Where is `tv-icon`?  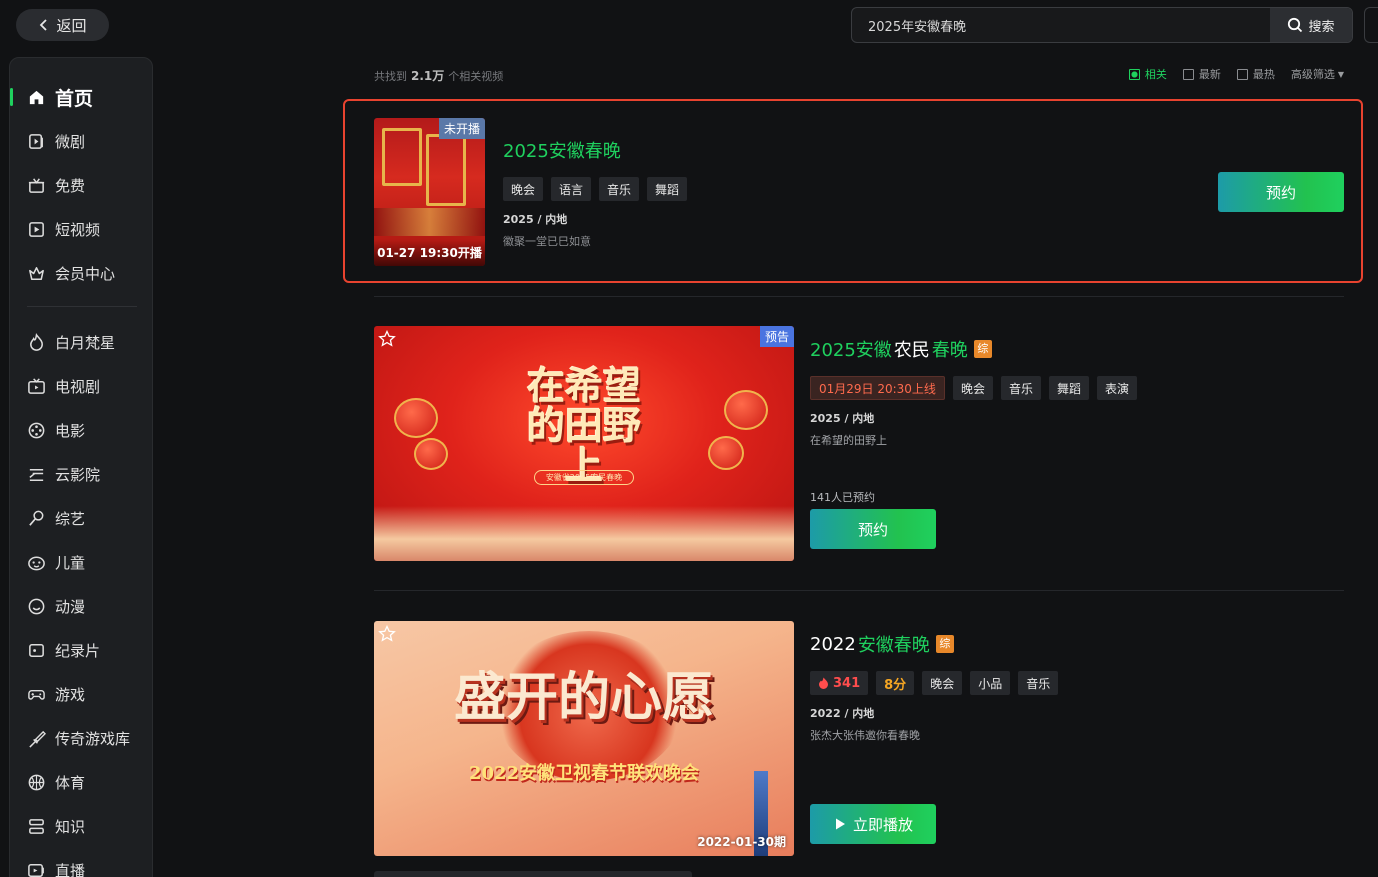 tv-icon is located at coordinates (36, 385).